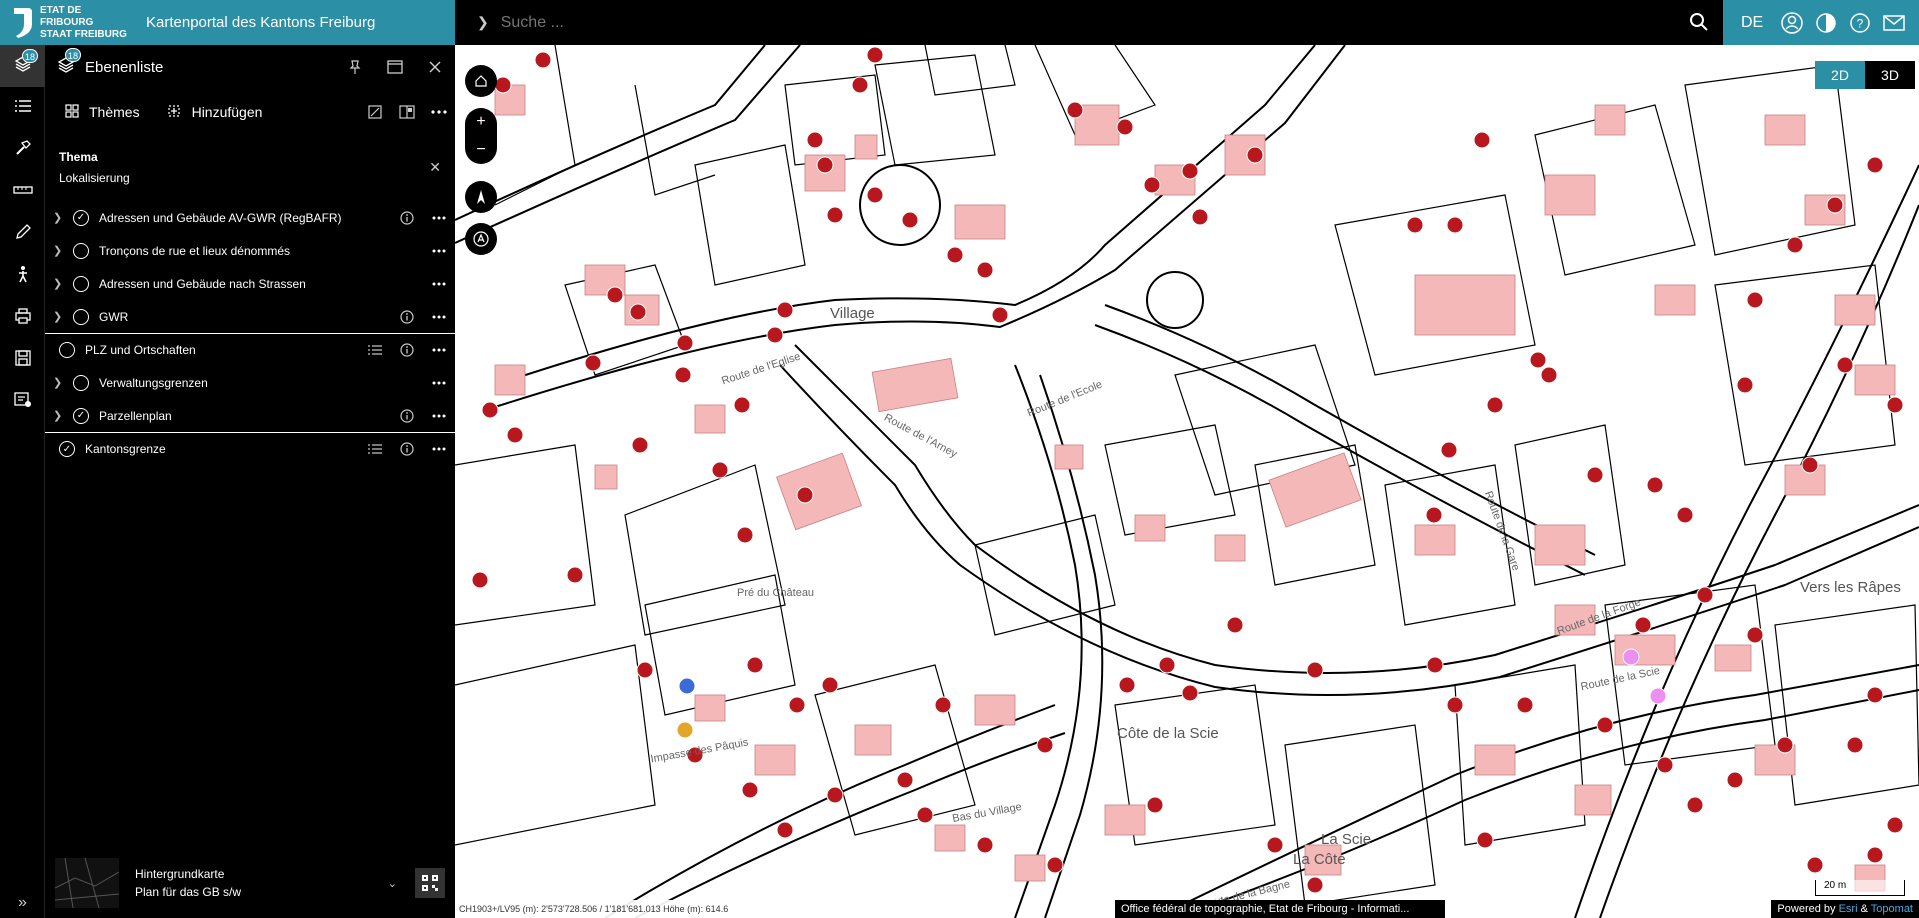  What do you see at coordinates (1890, 75) in the screenshot?
I see `view-3d-button: 3D` at bounding box center [1890, 75].